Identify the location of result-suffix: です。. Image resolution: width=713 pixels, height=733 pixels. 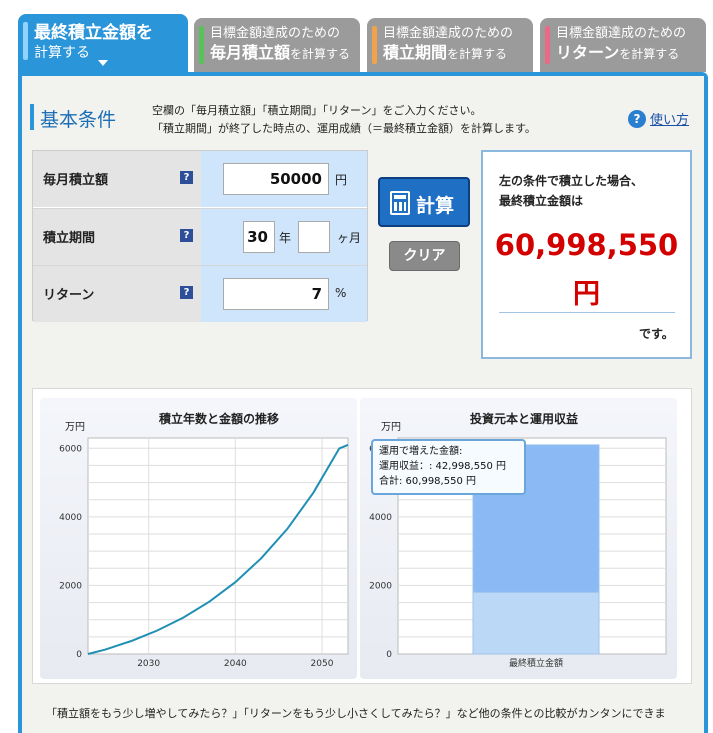
(656, 334).